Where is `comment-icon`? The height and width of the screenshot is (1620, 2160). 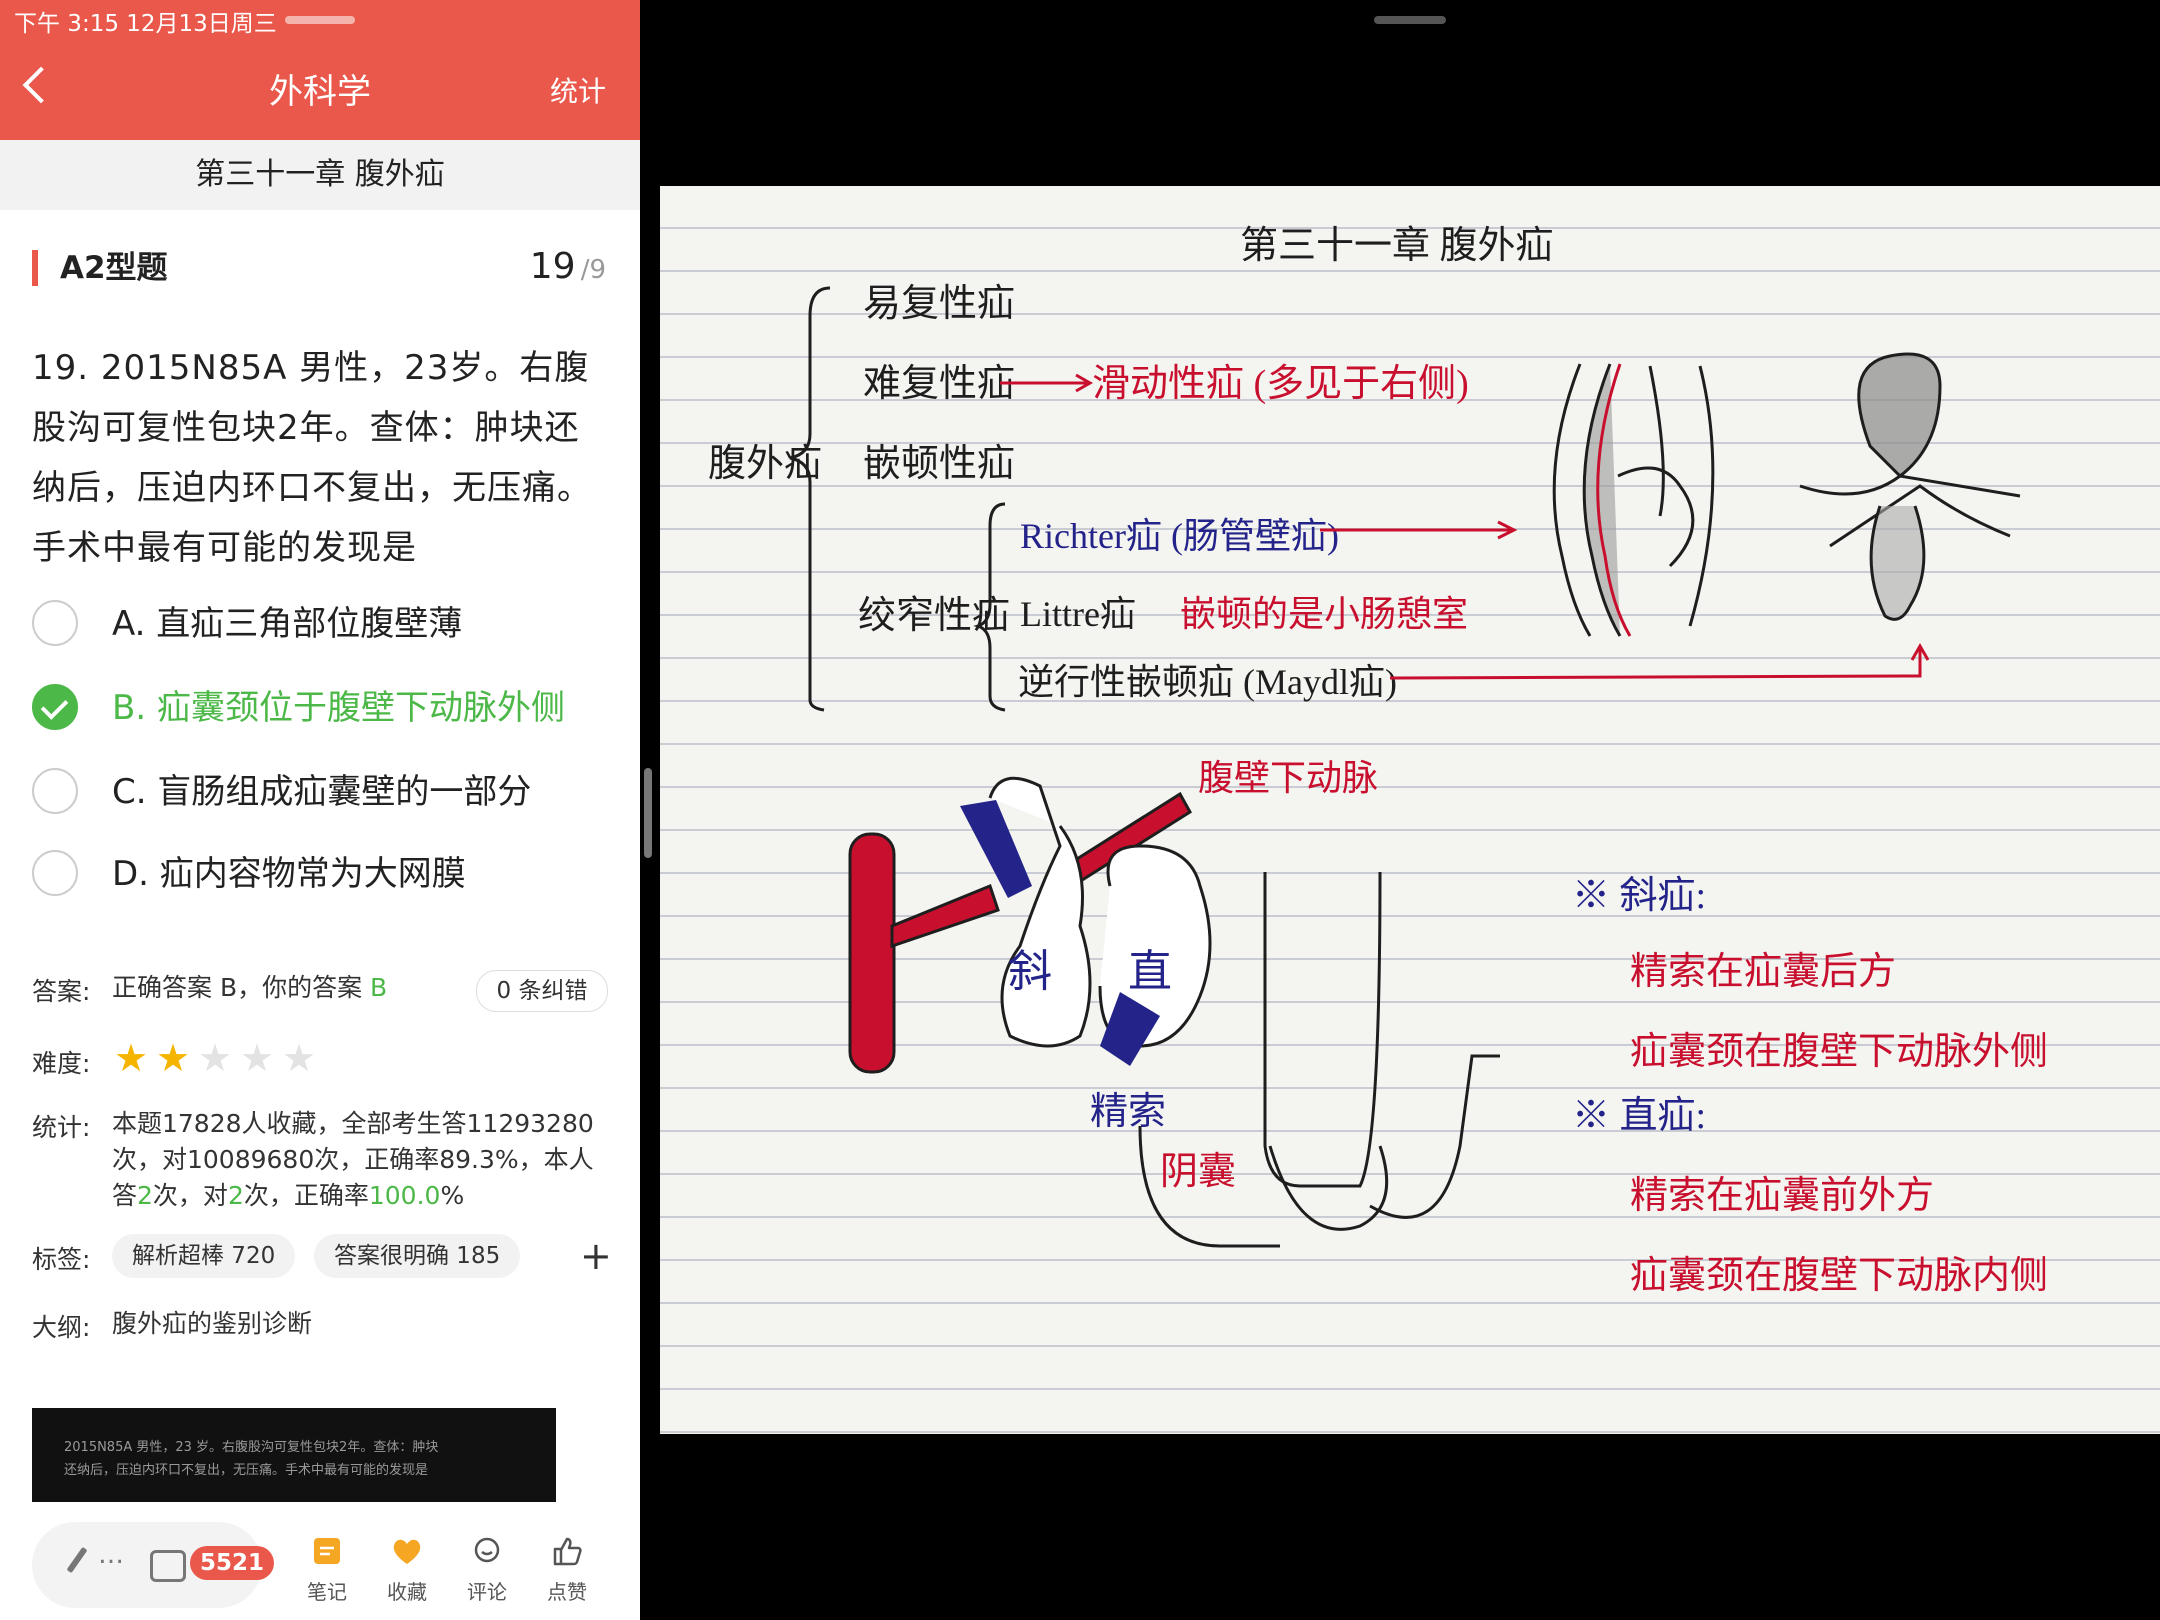
comment-icon is located at coordinates (487, 1550).